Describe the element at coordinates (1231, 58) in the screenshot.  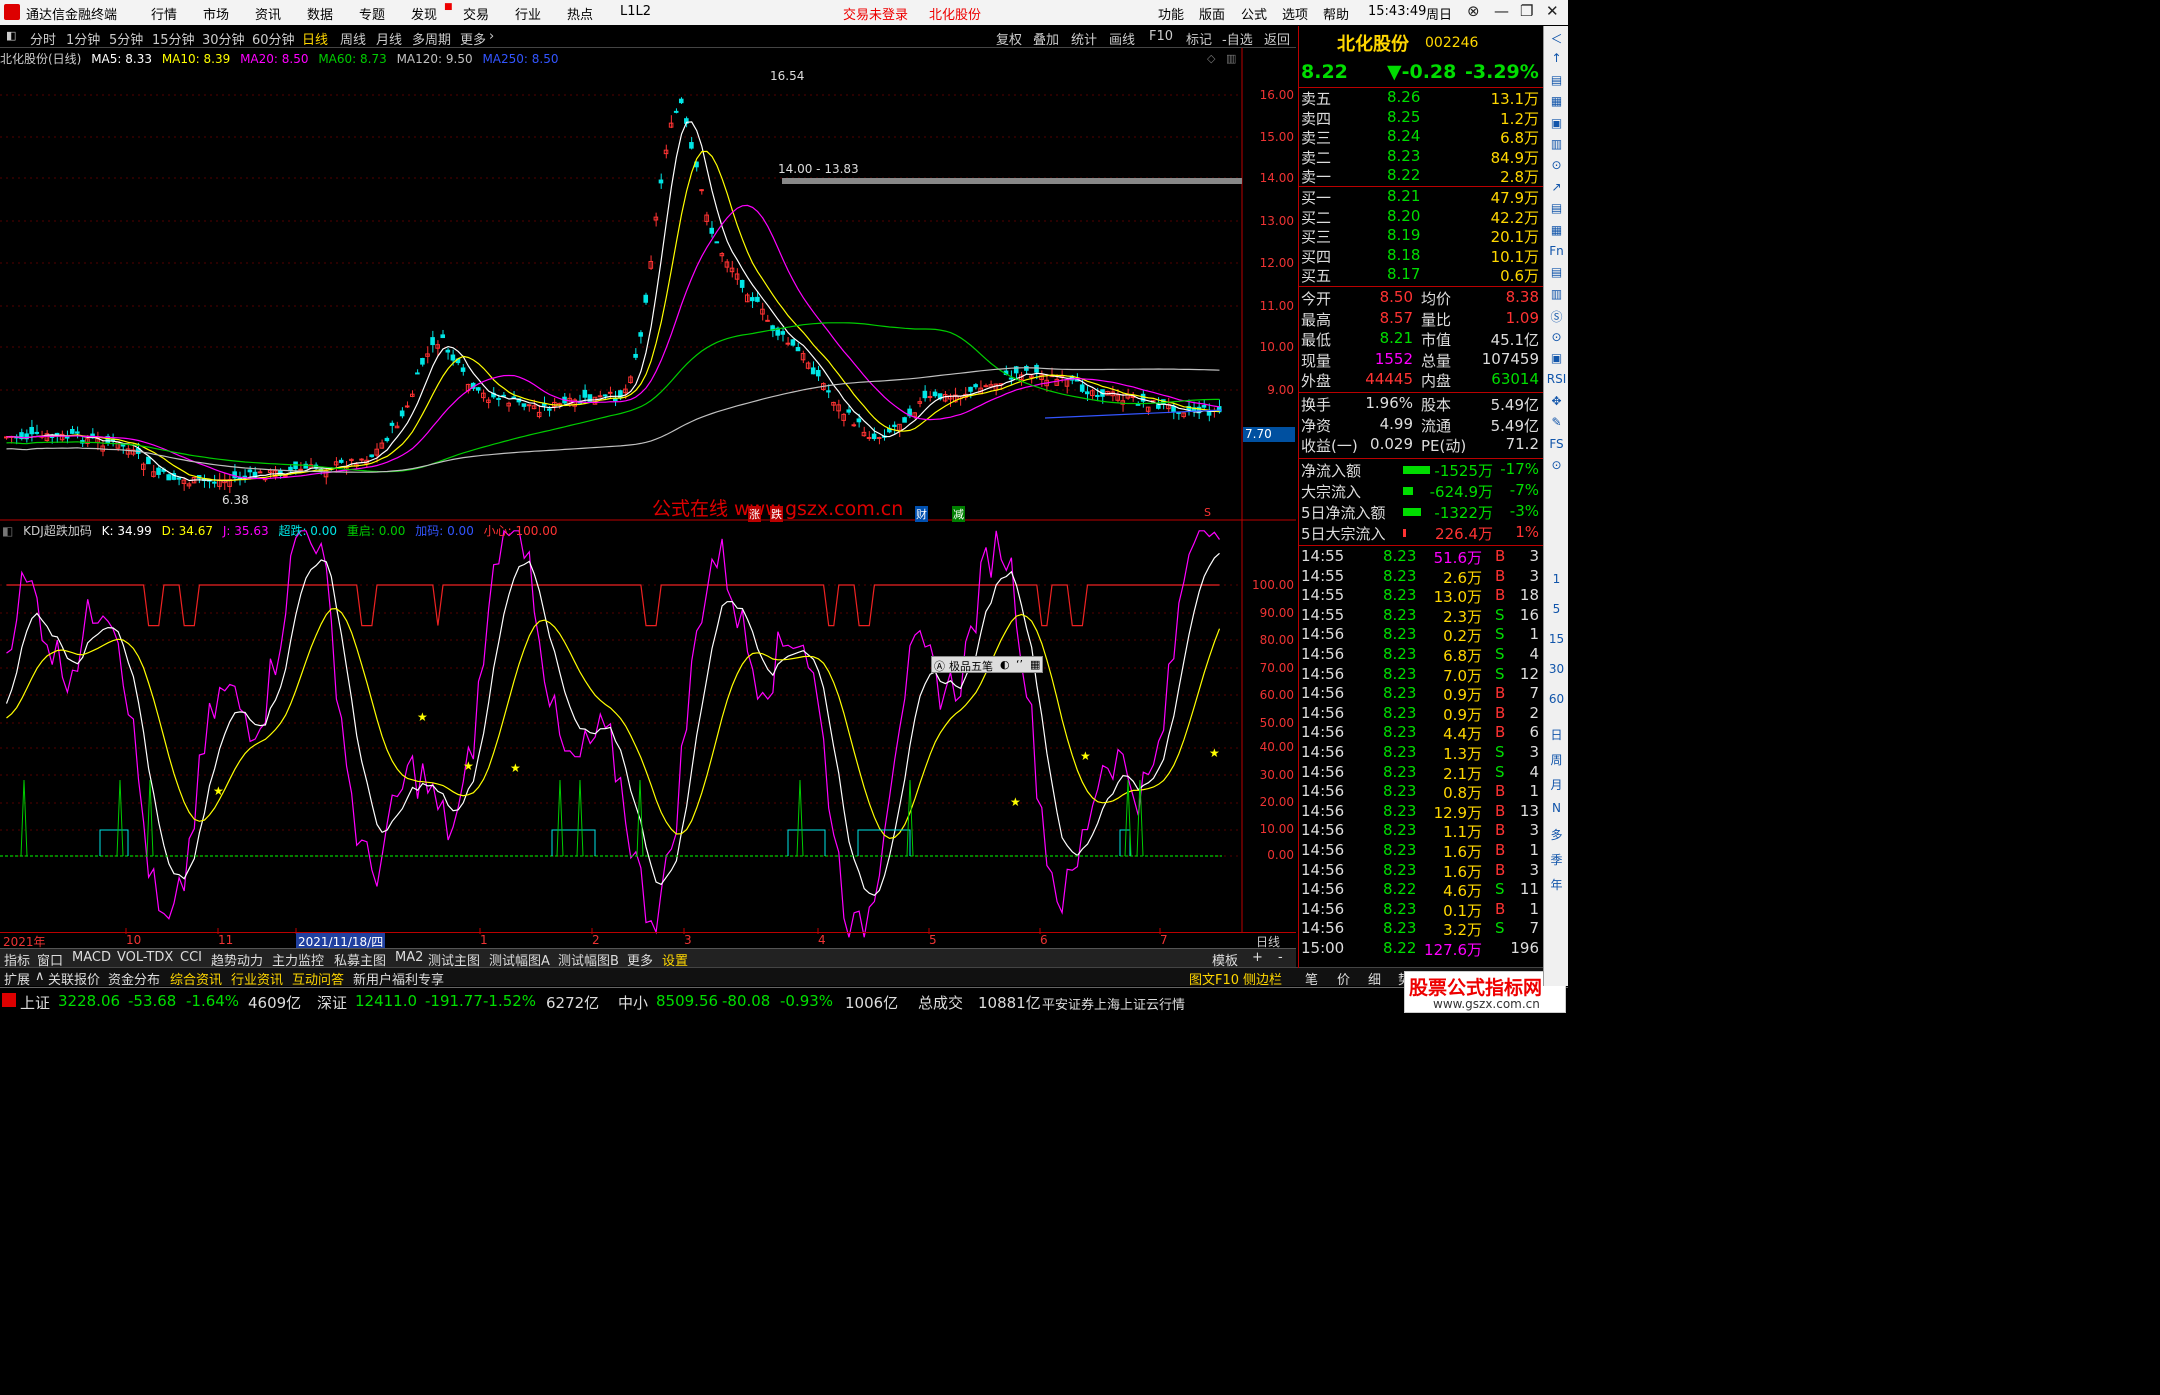
I see `panel-scroll-icon: ▥` at that location.